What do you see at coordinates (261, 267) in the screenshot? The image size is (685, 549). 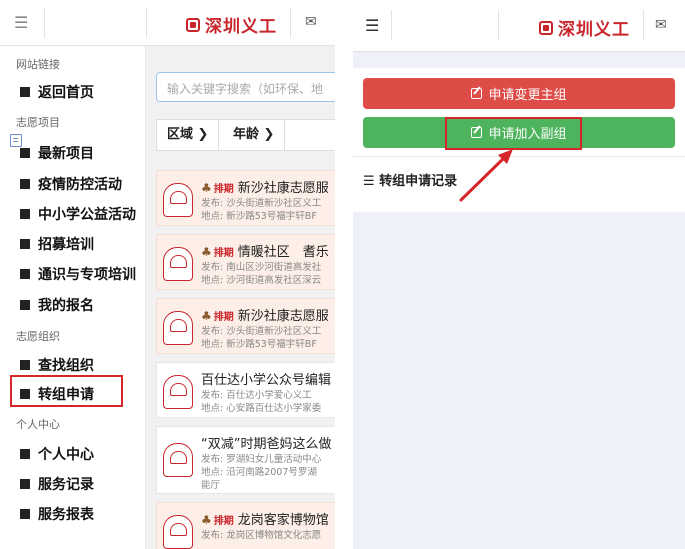 I see `card-publisher: 发布: 南山区沙河街道高发社` at bounding box center [261, 267].